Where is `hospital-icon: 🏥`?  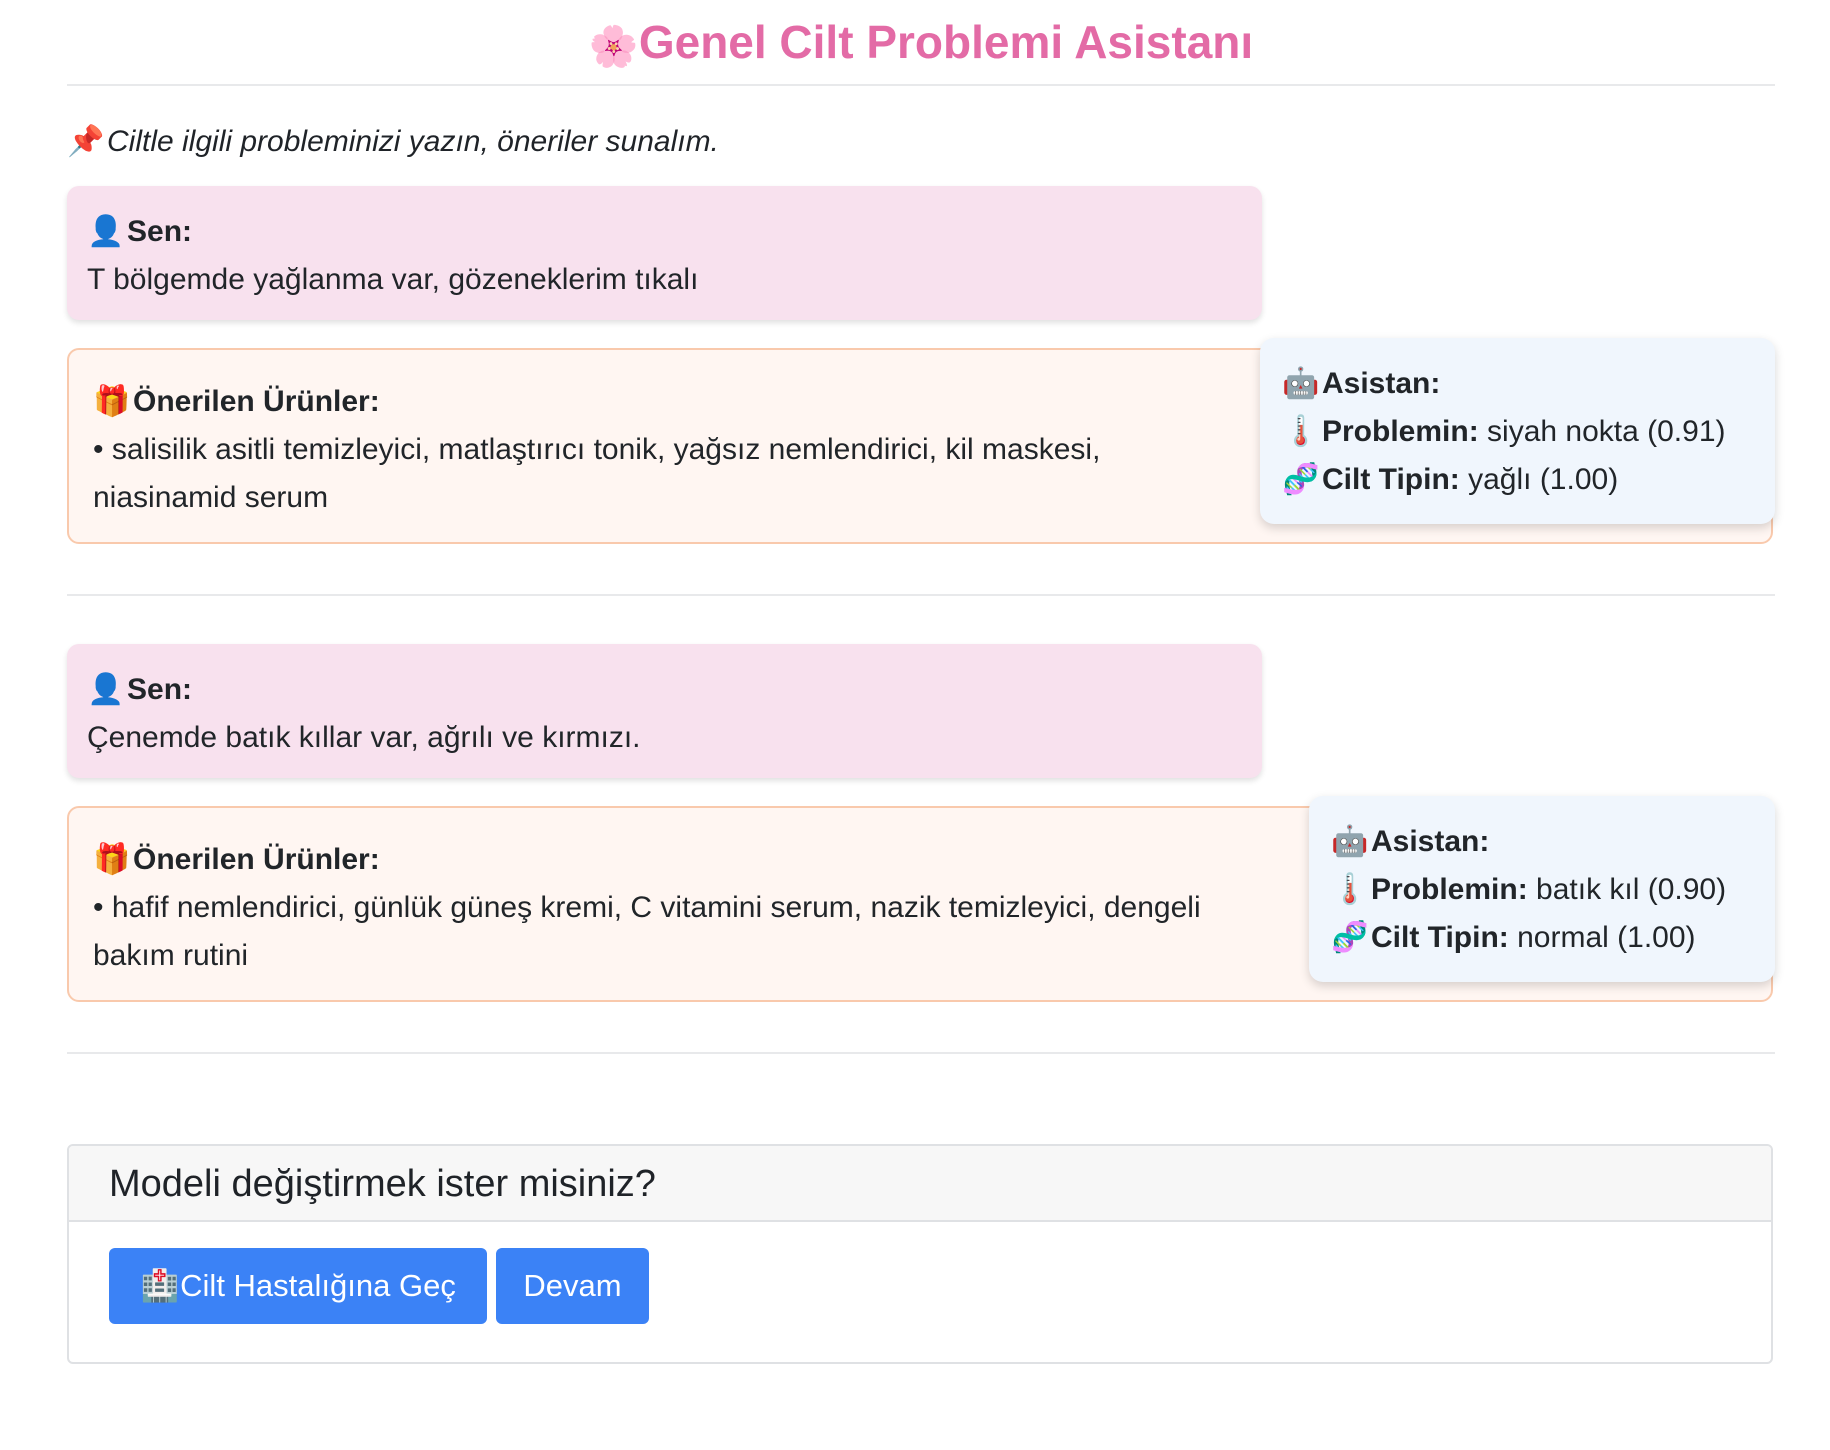 hospital-icon: 🏥 is located at coordinates (160, 1285).